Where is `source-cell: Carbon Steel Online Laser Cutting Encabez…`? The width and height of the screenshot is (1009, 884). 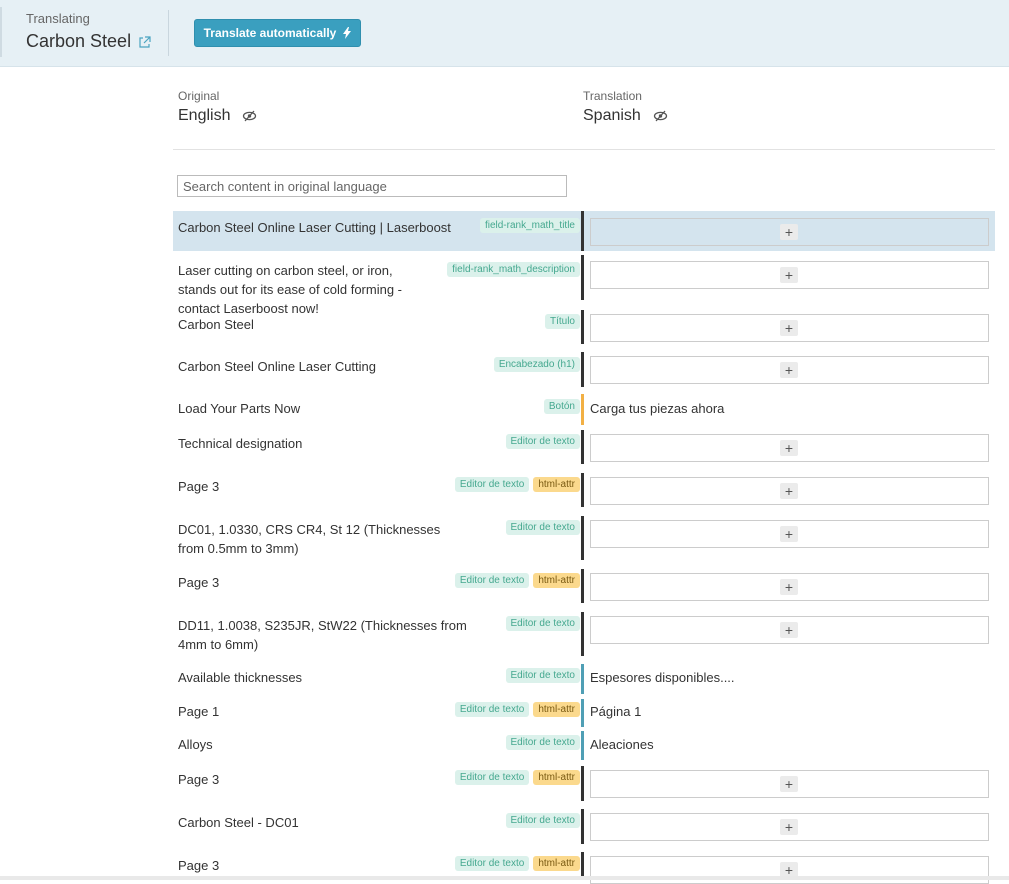 source-cell: Carbon Steel Online Laser Cutting Encabez… is located at coordinates (379, 369).